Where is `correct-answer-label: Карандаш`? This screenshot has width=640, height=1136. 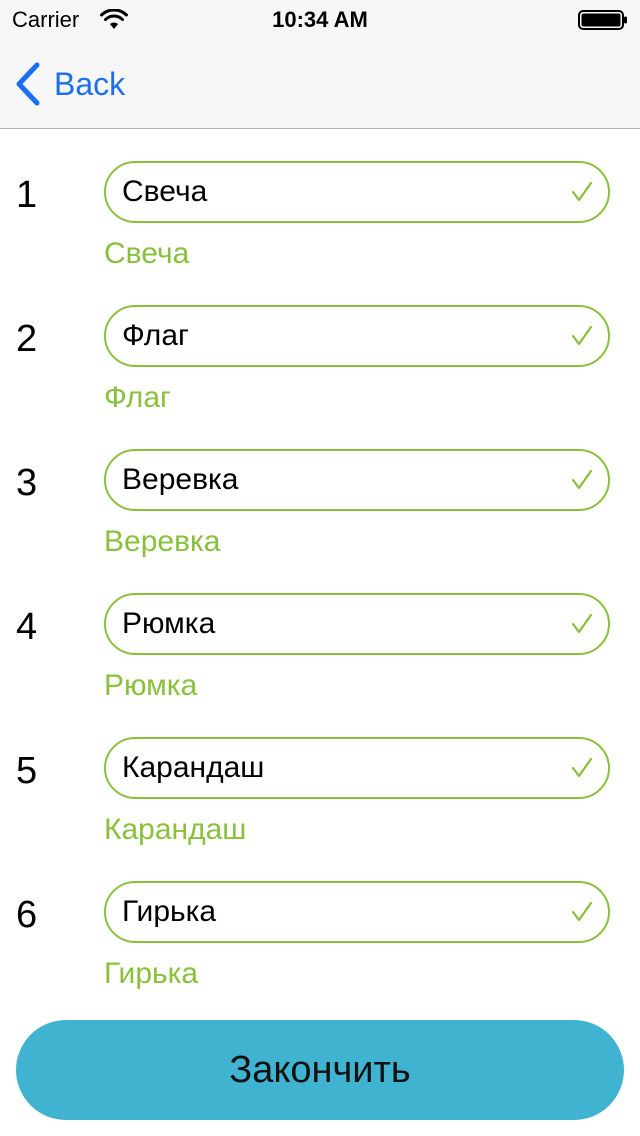
correct-answer-label: Карандаш is located at coordinates (175, 829).